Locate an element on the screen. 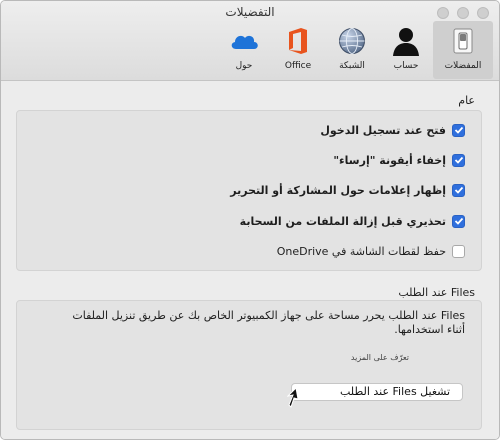 This screenshot has height=440, width=500. preferences-toolbar: المفضلات حساب الشبكة Office حول is located at coordinates (355, 50).